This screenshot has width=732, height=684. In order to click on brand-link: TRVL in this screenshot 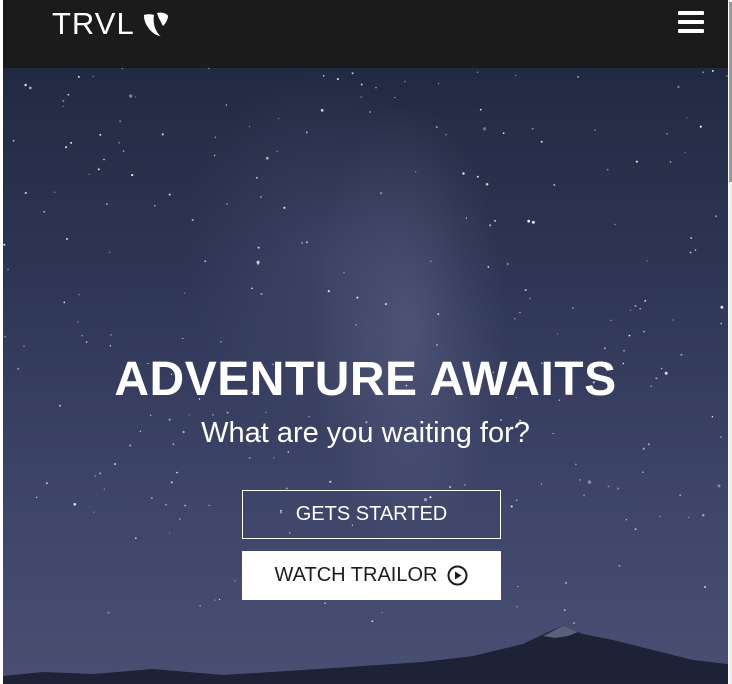, I will do `click(110, 24)`.